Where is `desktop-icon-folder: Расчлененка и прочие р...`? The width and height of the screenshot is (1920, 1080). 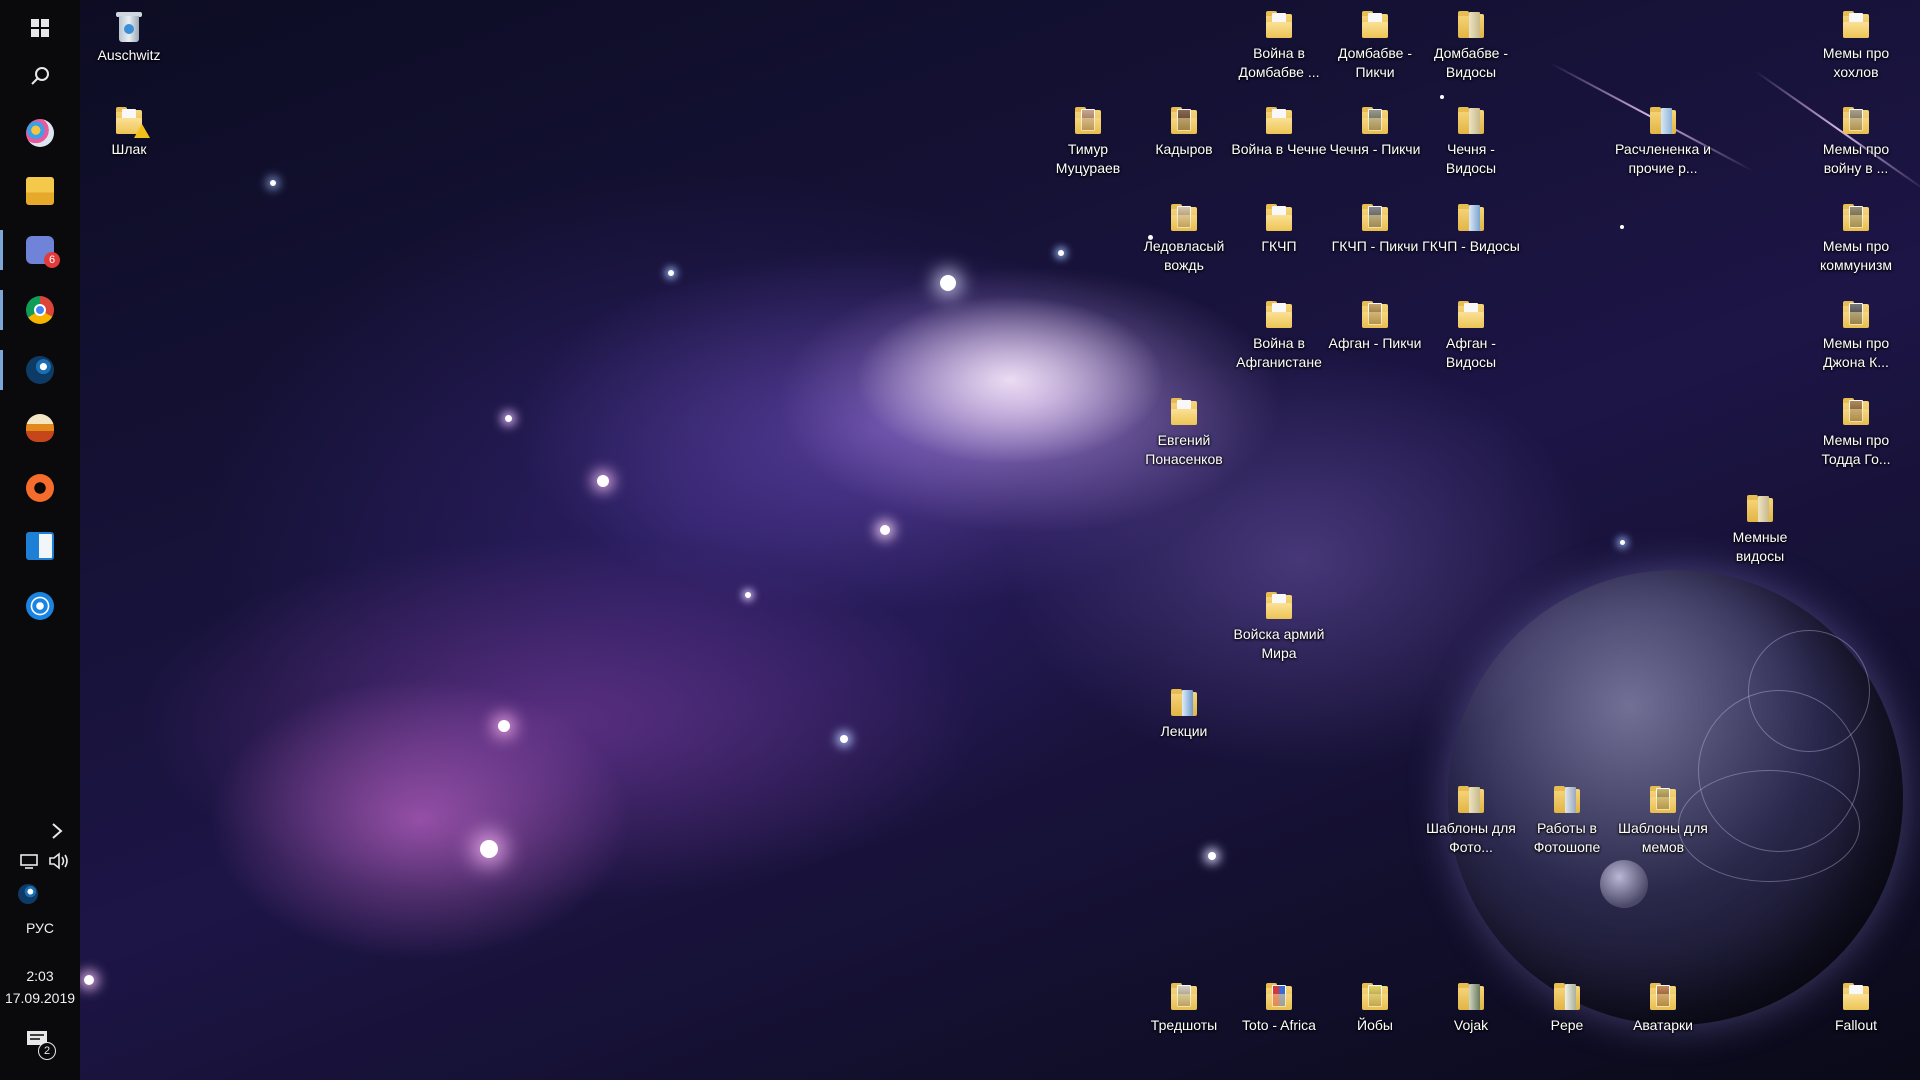
desktop-icon-folder: Расчлененка и прочие р... is located at coordinates (1663, 141).